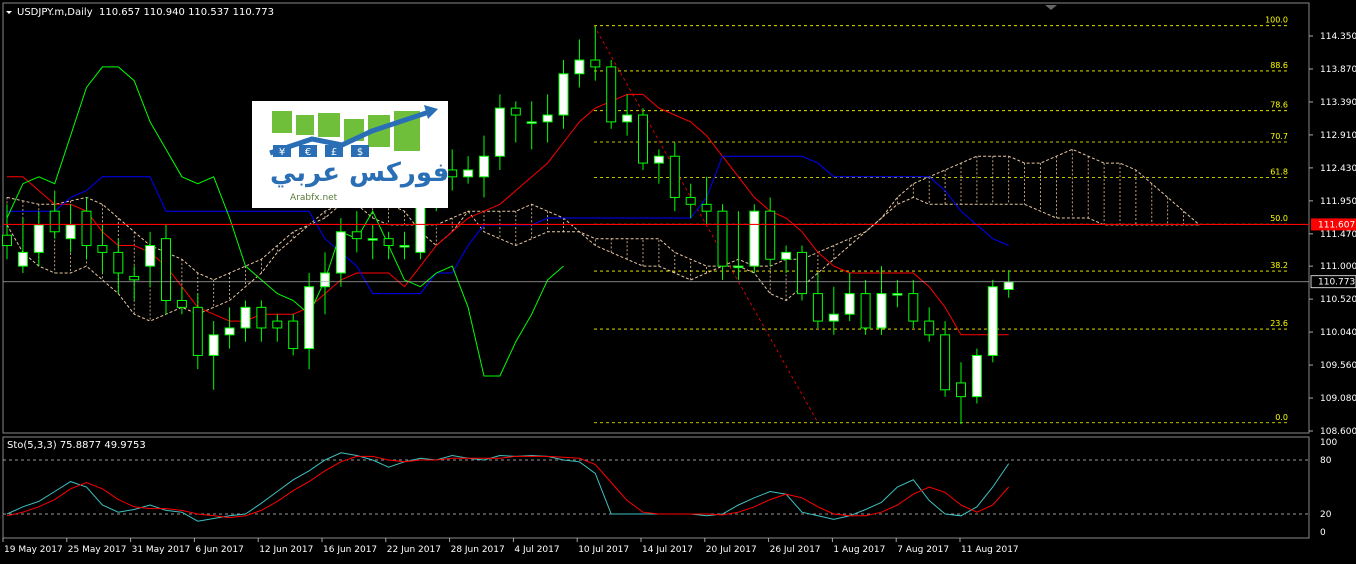 The image size is (1356, 564). Describe the element at coordinates (350, 550) in the screenshot. I see `time-tick-label: 16 Jun 2017` at that location.